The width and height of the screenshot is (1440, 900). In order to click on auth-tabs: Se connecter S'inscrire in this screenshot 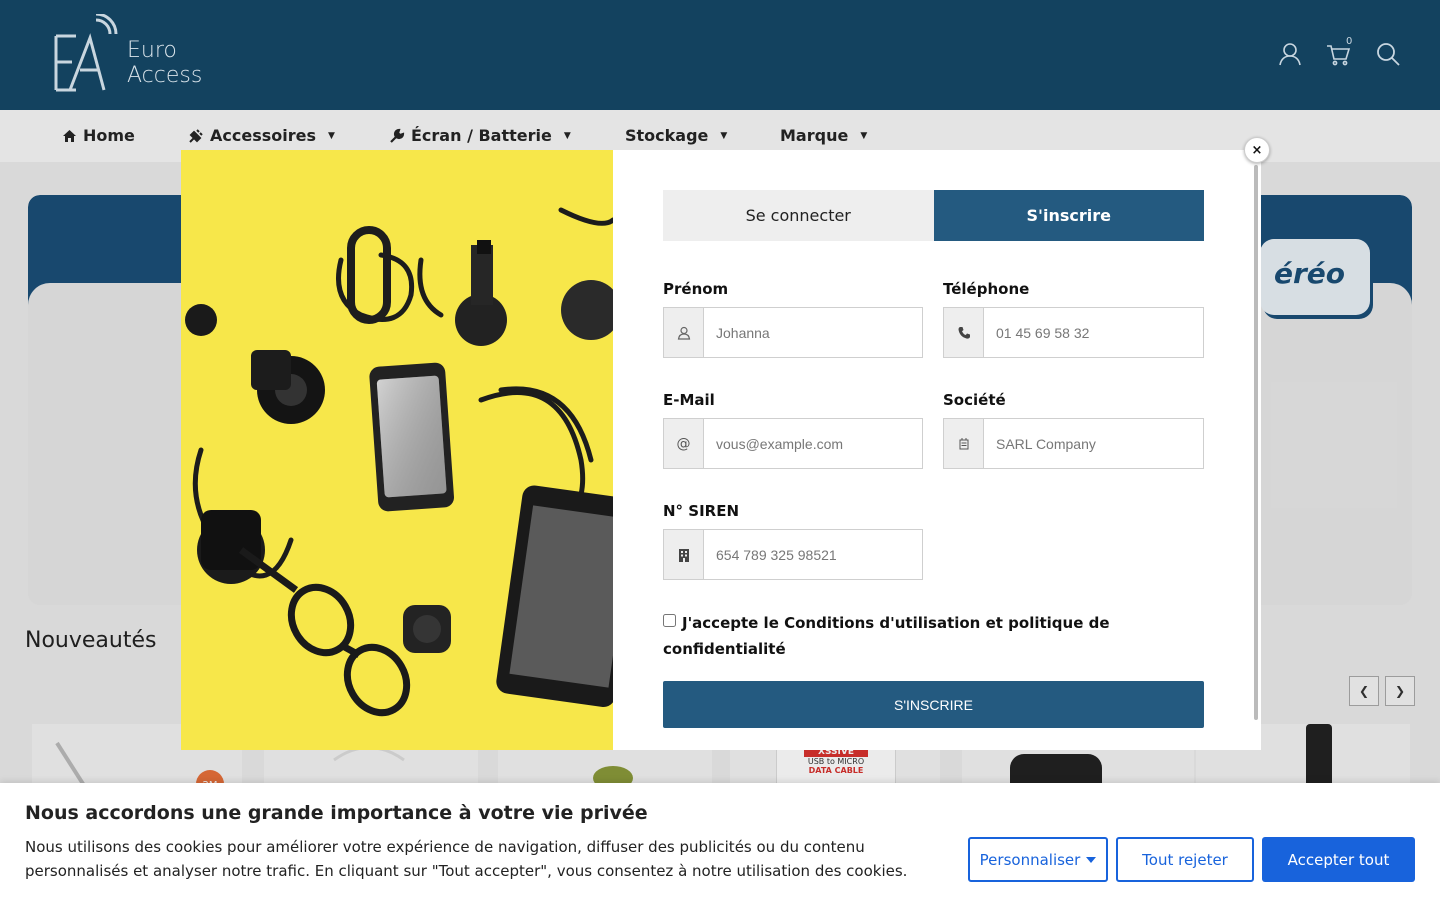, I will do `click(933, 215)`.